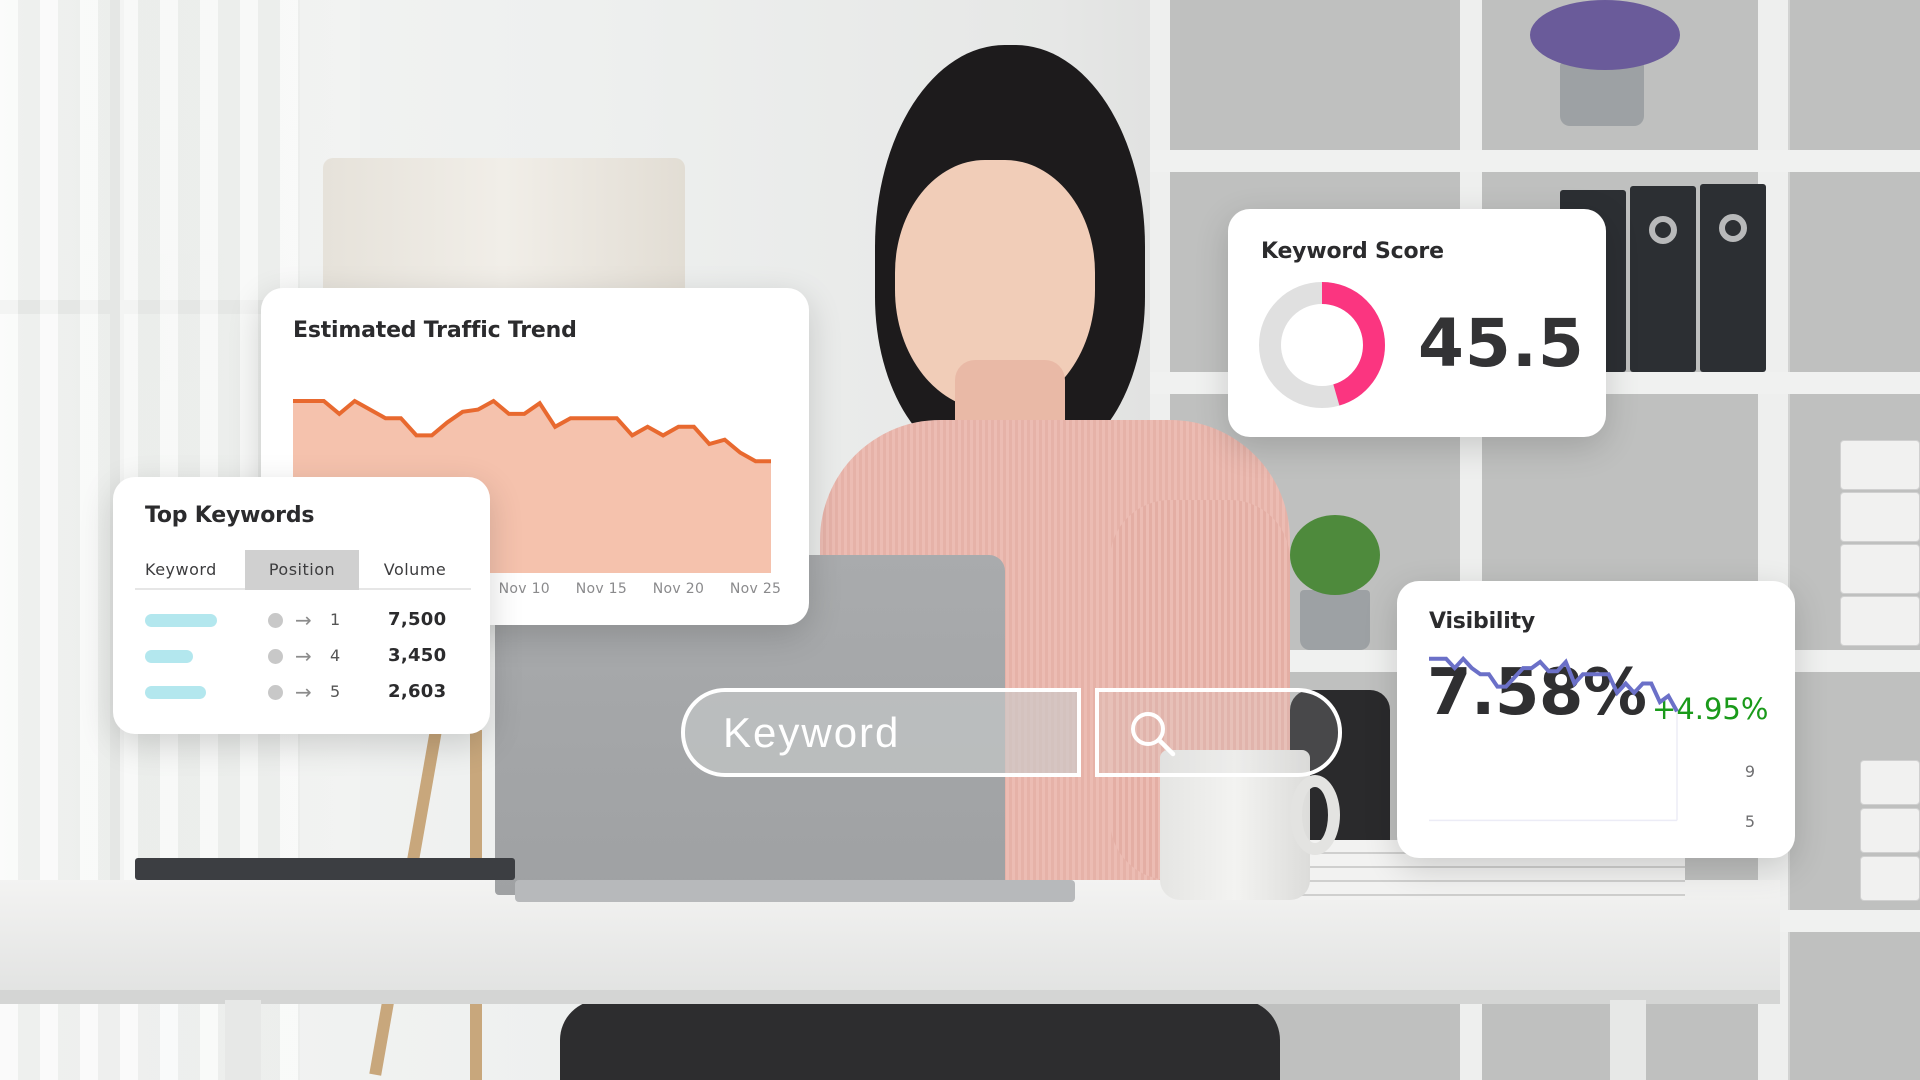 The width and height of the screenshot is (1920, 1080). I want to click on keyword-volume: 7,500, so click(417, 619).